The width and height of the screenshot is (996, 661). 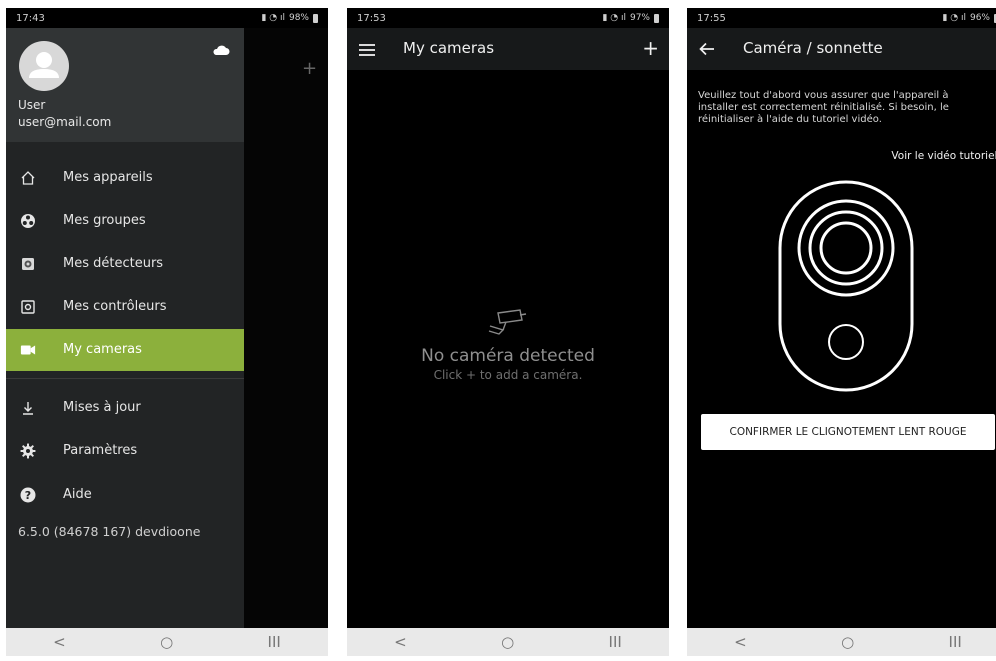 I want to click on menu-item-my-cameras: My cameras, so click(x=125, y=350).